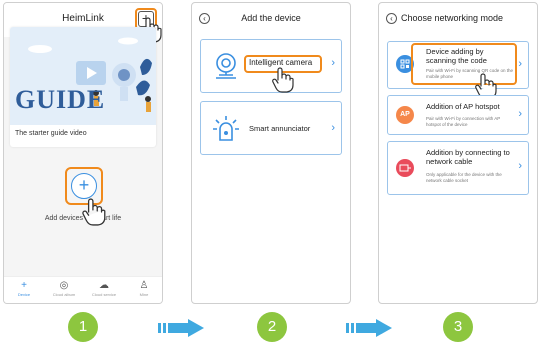 The height and width of the screenshot is (343, 542). I want to click on cloud-icon: ☁, so click(104, 285).